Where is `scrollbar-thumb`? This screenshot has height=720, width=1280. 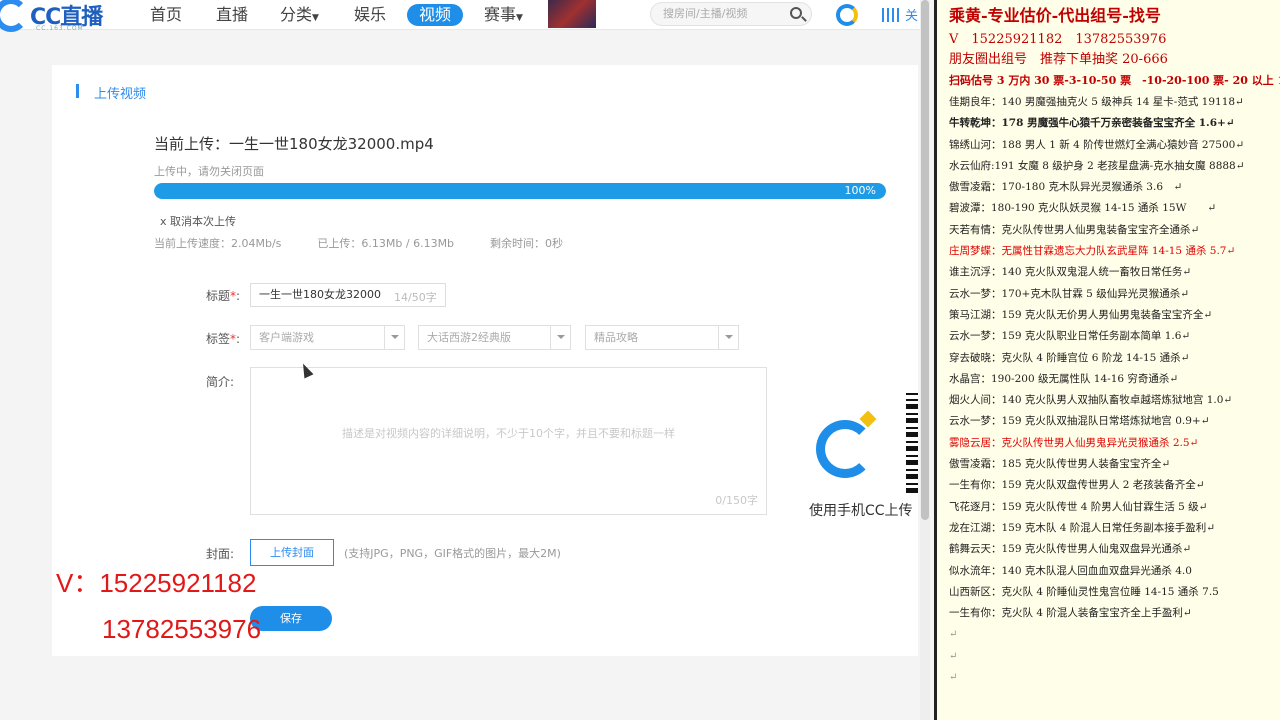
scrollbar-thumb is located at coordinates (925, 260).